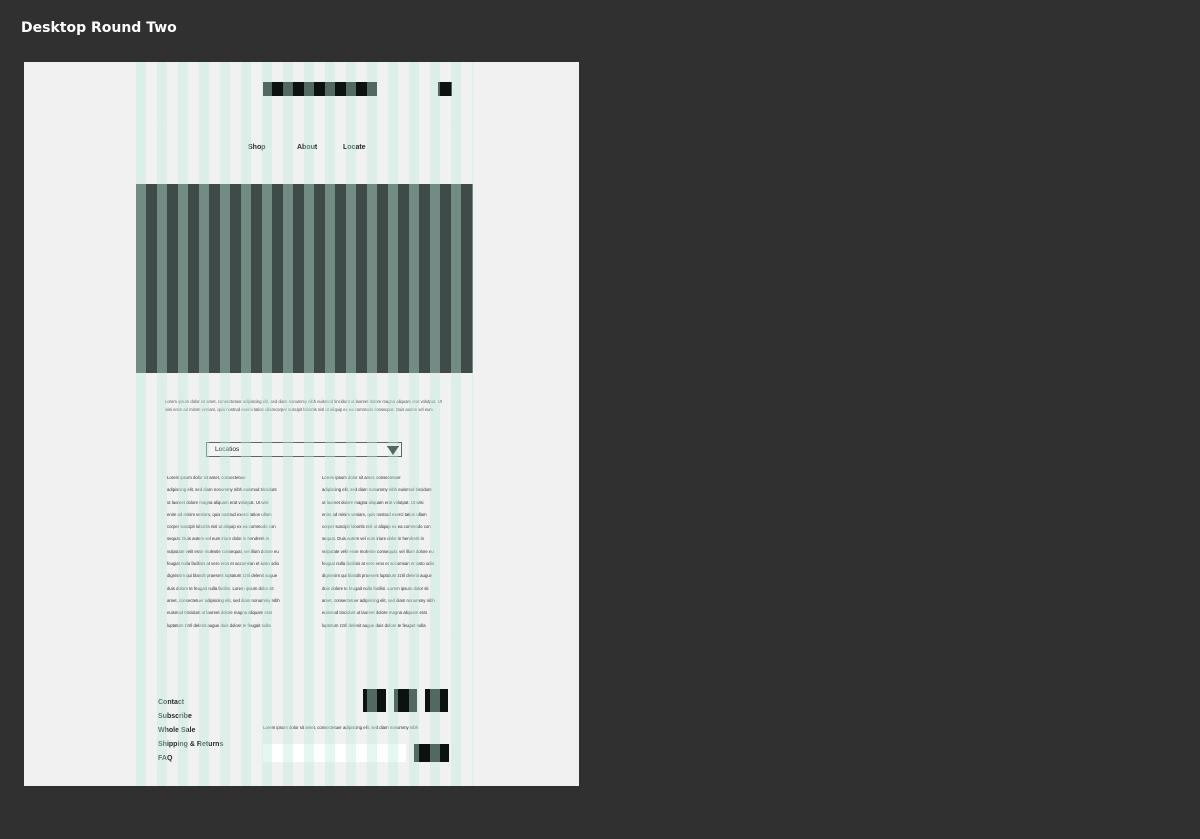 This screenshot has height=839, width=1200. I want to click on cart-icon, so click(445, 89).